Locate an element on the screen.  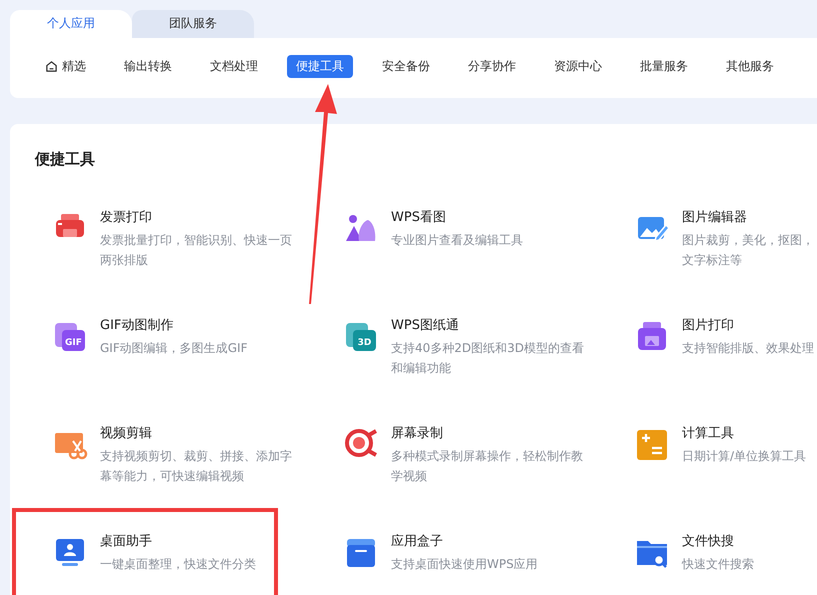
category-tab: 批量服务 is located at coordinates (664, 66).